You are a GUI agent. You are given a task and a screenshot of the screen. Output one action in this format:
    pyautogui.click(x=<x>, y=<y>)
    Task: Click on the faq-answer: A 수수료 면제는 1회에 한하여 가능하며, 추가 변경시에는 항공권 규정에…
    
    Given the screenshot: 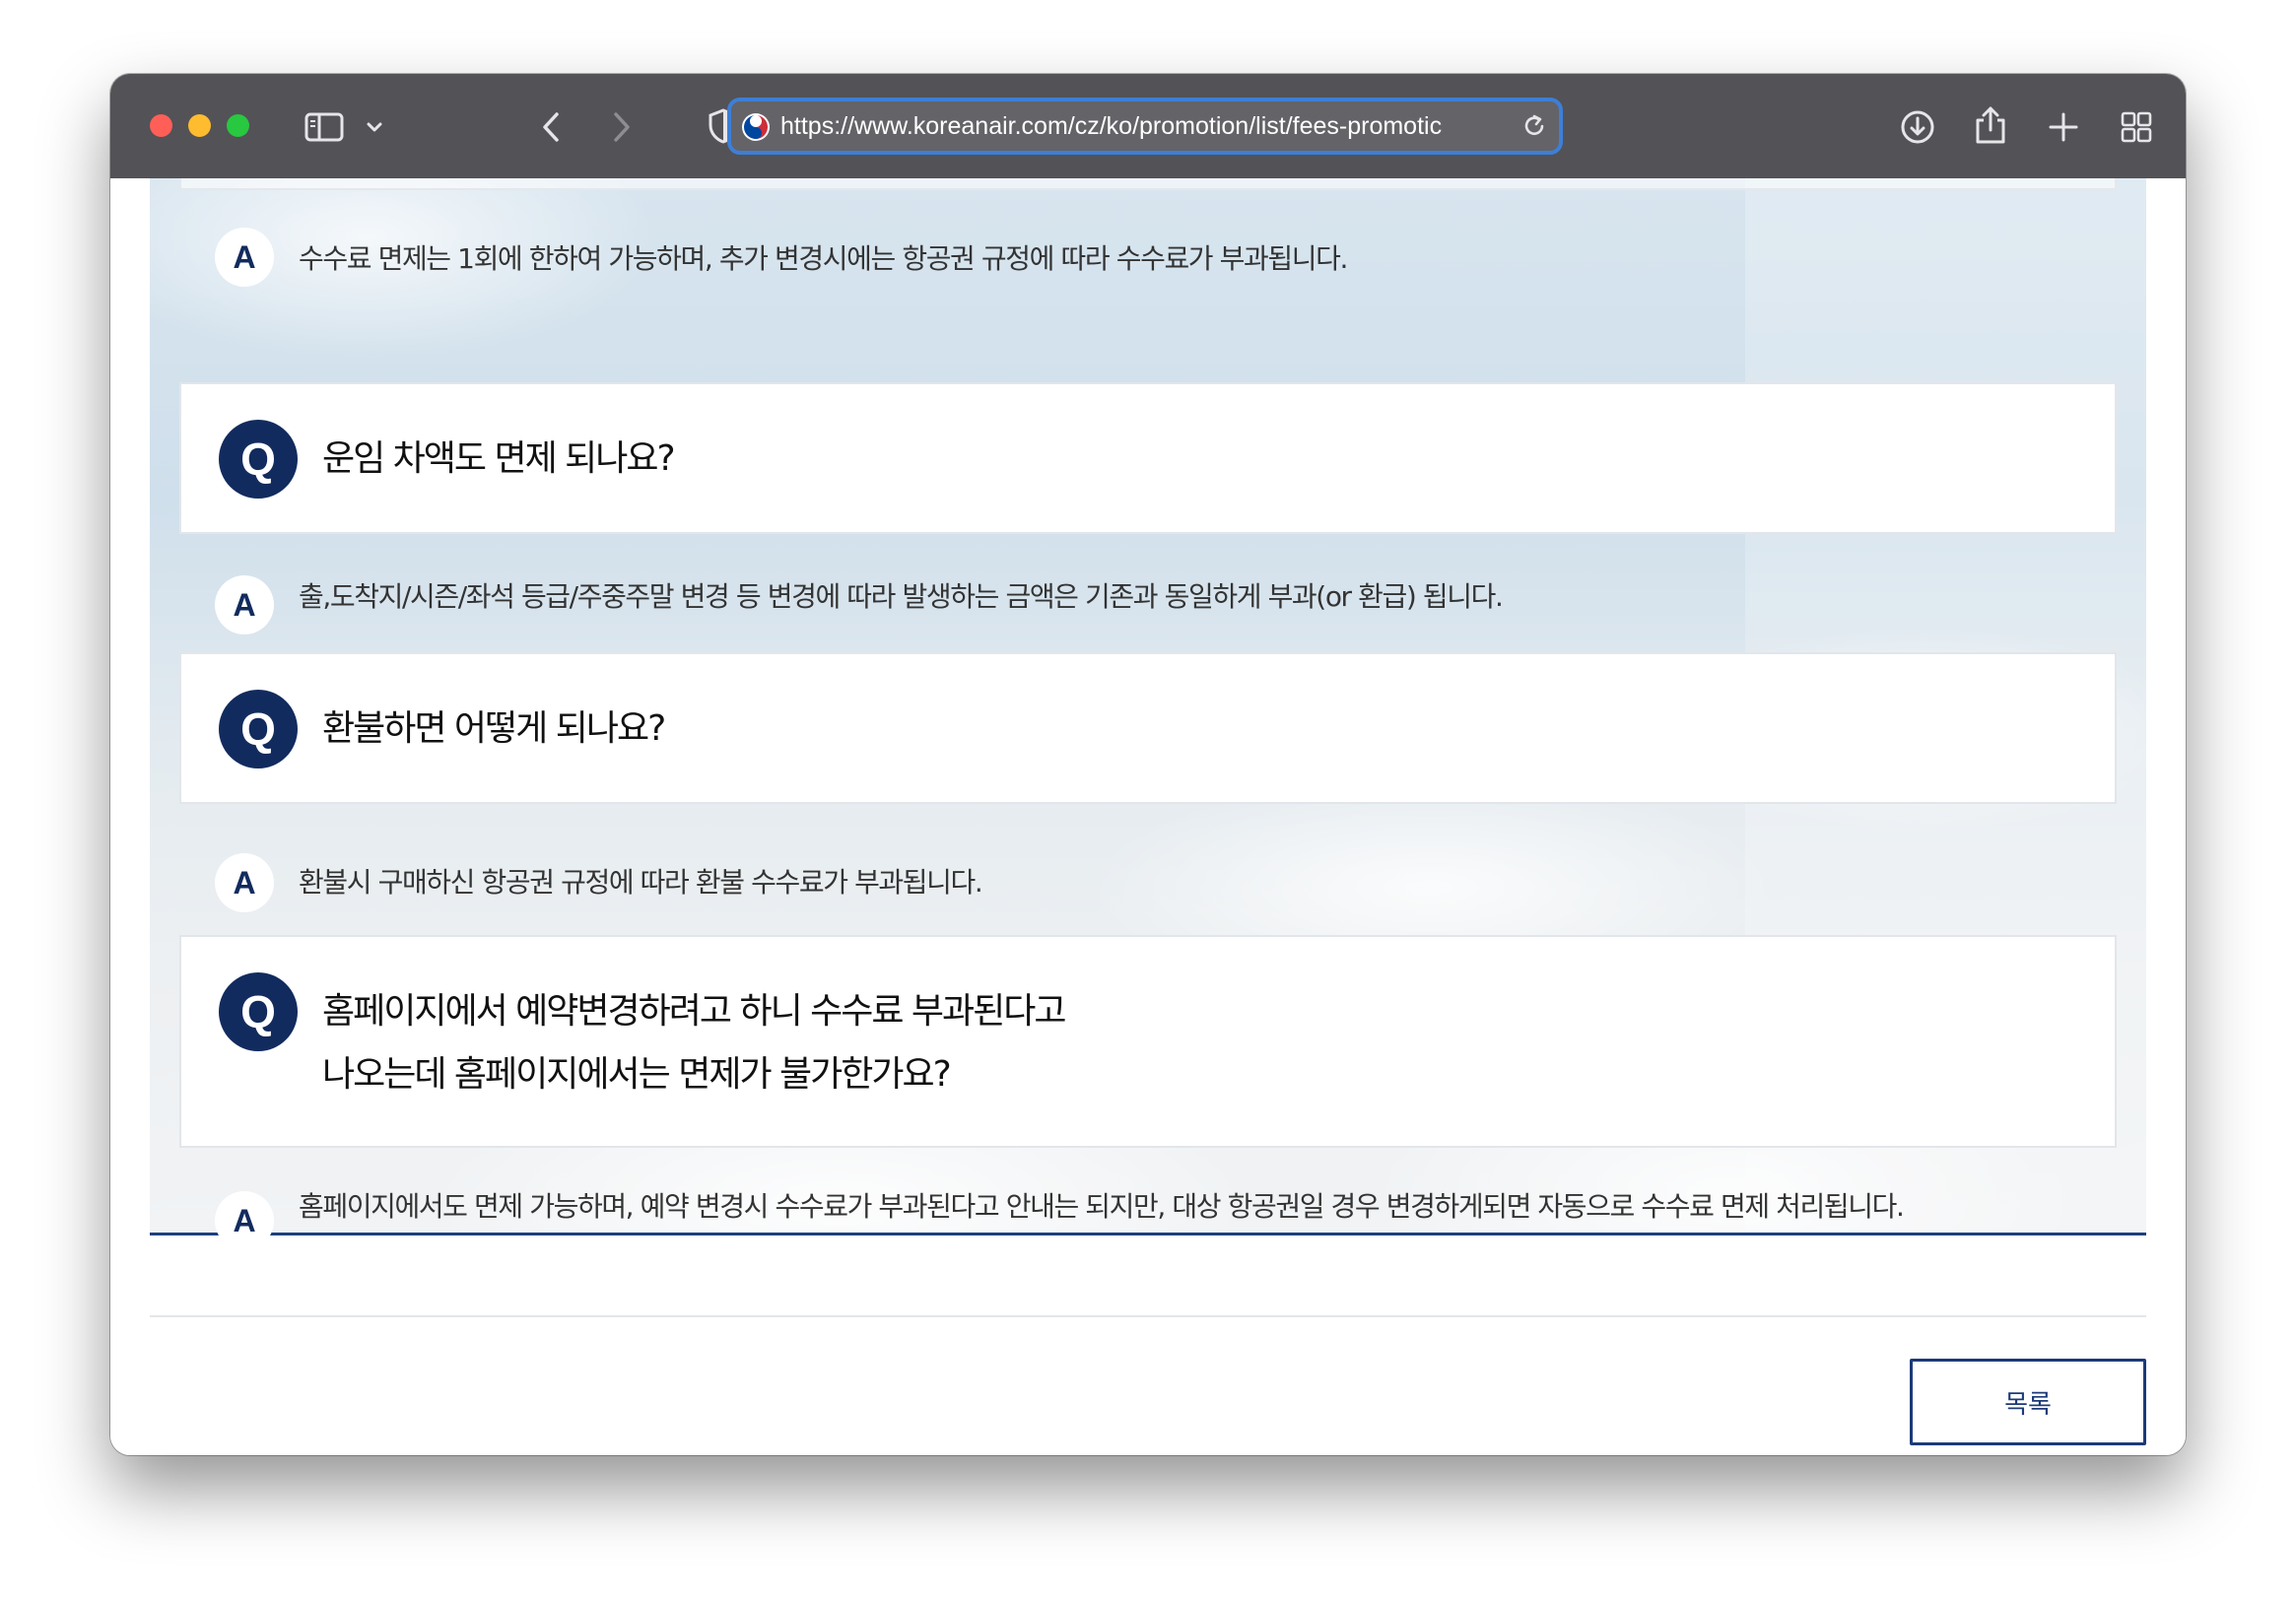 What is the action you would take?
    pyautogui.click(x=1148, y=245)
    